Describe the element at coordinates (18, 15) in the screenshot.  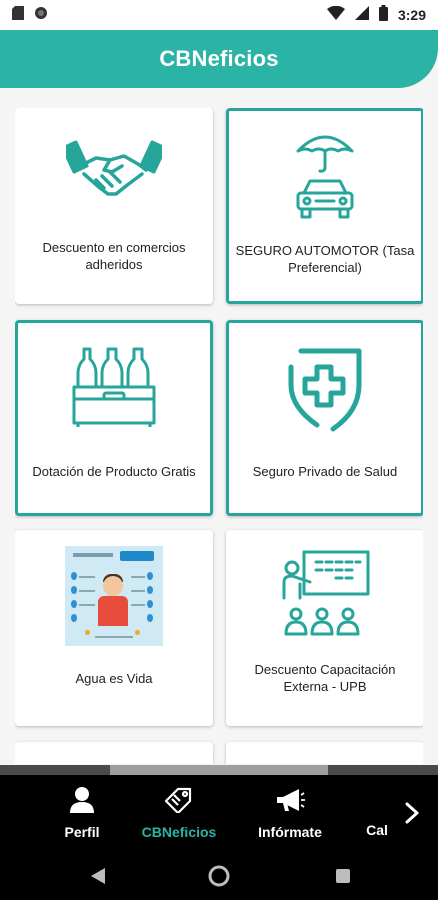
I see `sd-card-icon` at that location.